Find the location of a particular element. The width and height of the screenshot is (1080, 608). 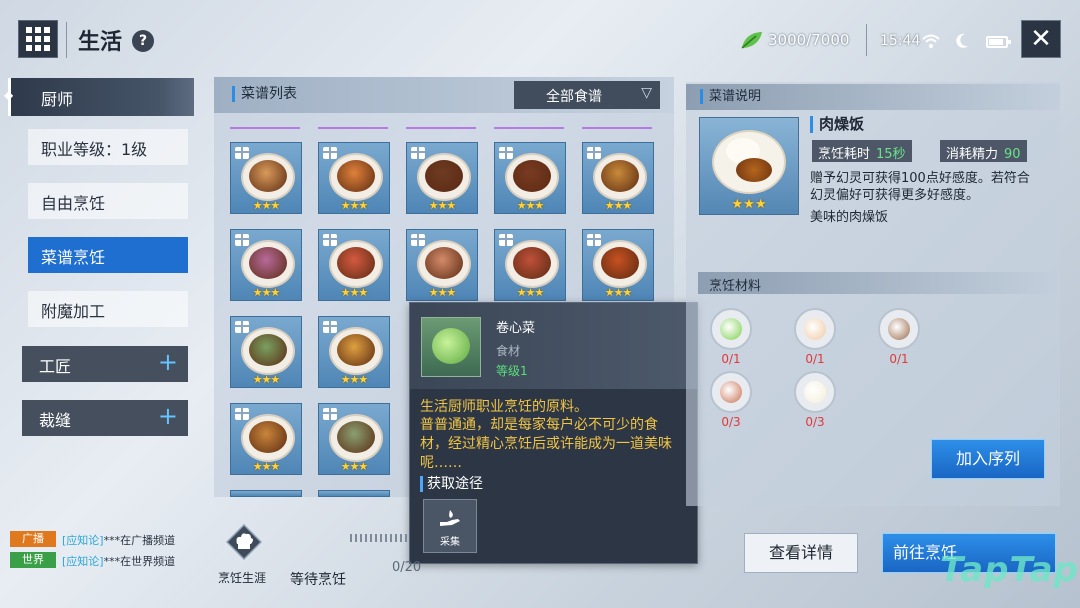

cook-time-badge: 烹饪耗时 15秒 is located at coordinates (862, 151).